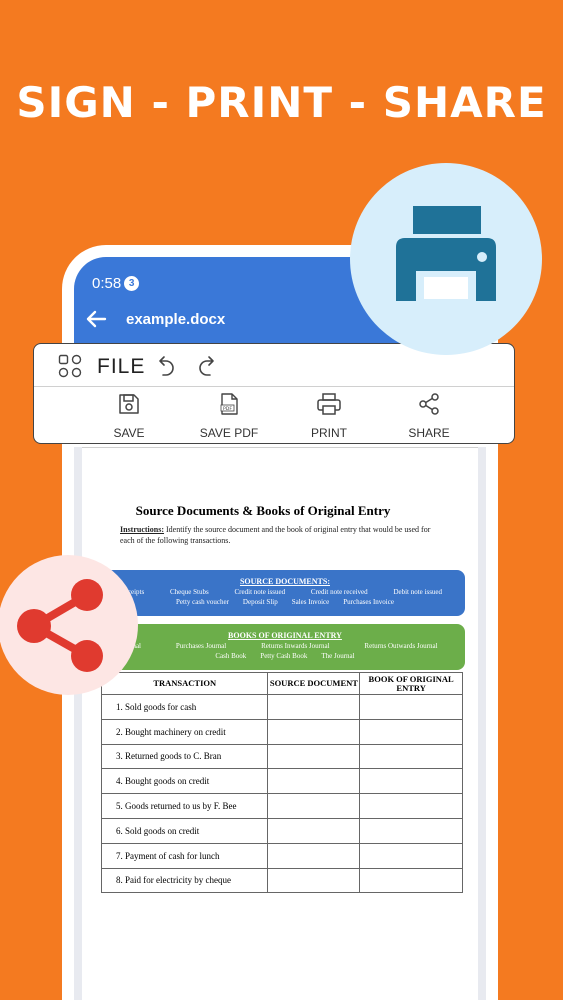 This screenshot has width=563, height=1000. What do you see at coordinates (285, 635) in the screenshot?
I see `books-title: BOOKS OF ORIGINAL ENTRY` at bounding box center [285, 635].